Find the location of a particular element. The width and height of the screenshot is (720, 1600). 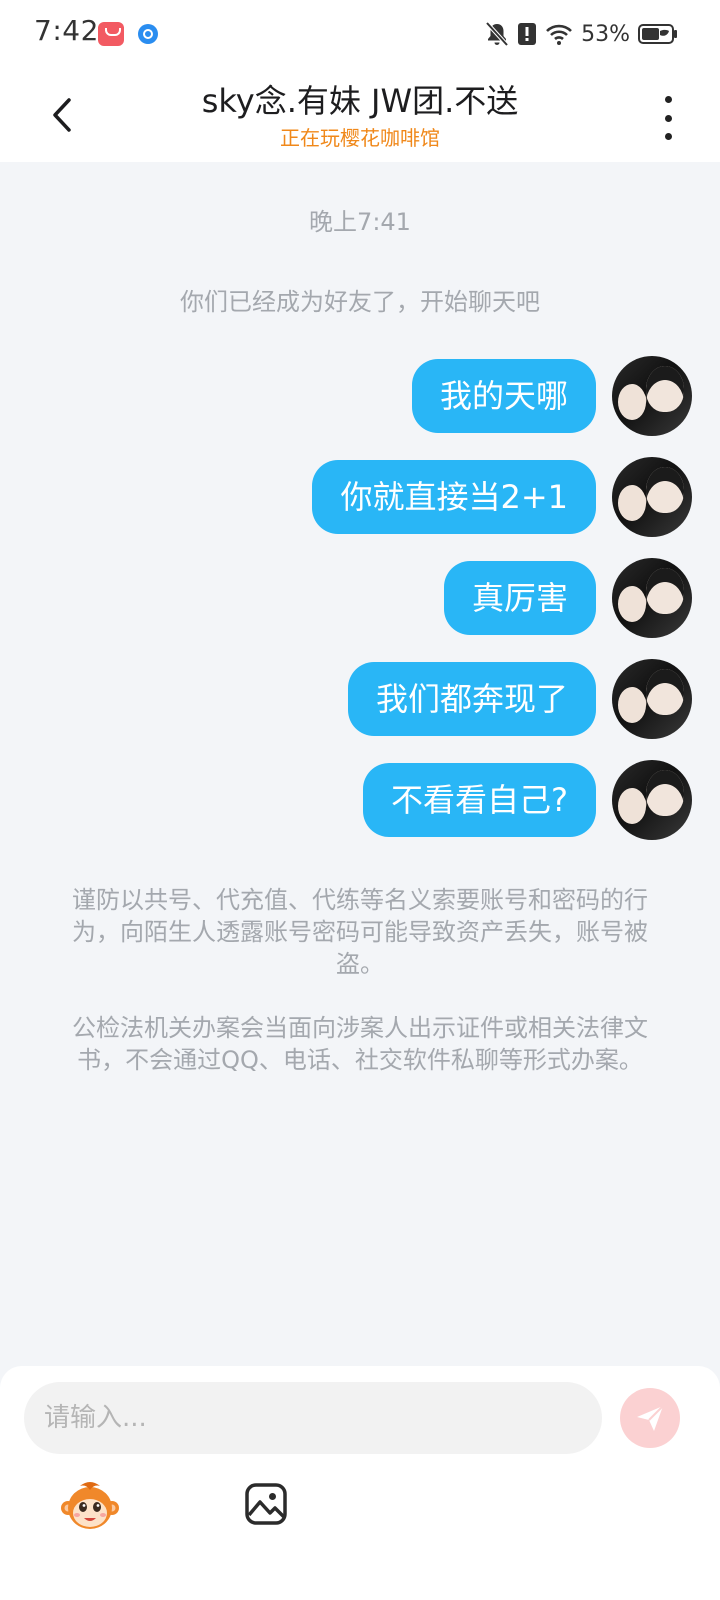

battery-percent: 53% is located at coordinates (605, 34).